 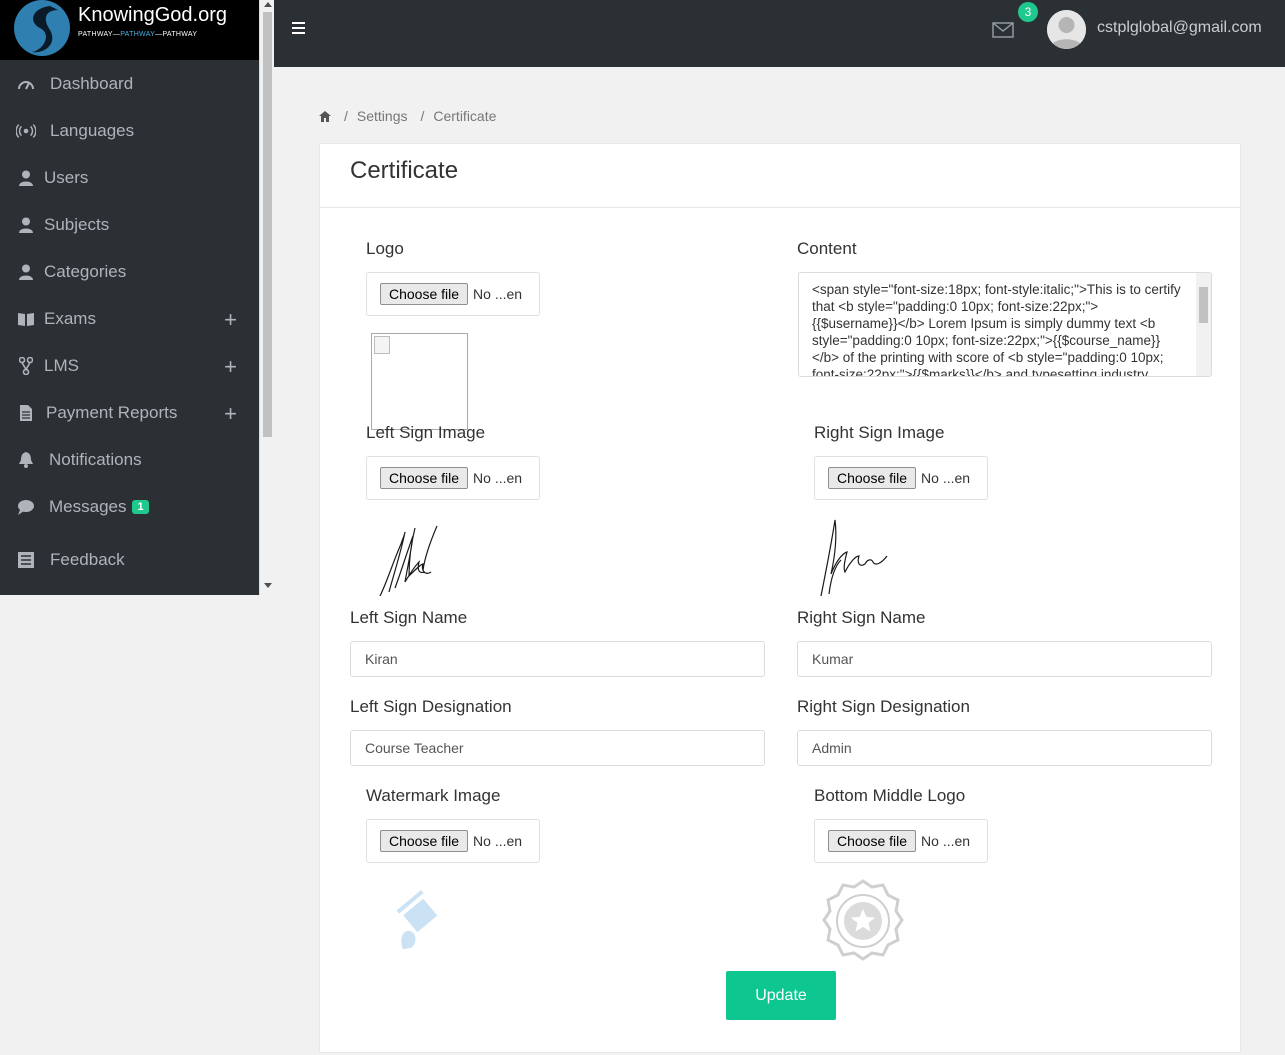 I want to click on chat-icon, so click(x=26, y=507).